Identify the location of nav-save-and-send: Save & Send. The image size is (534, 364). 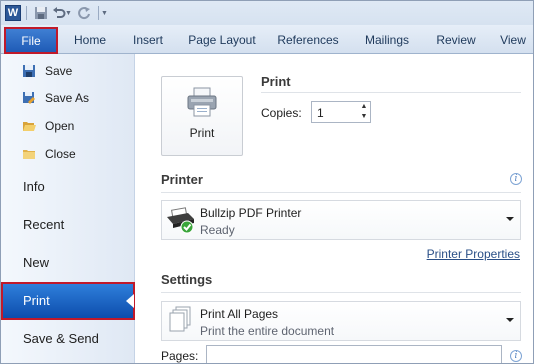
(68, 339).